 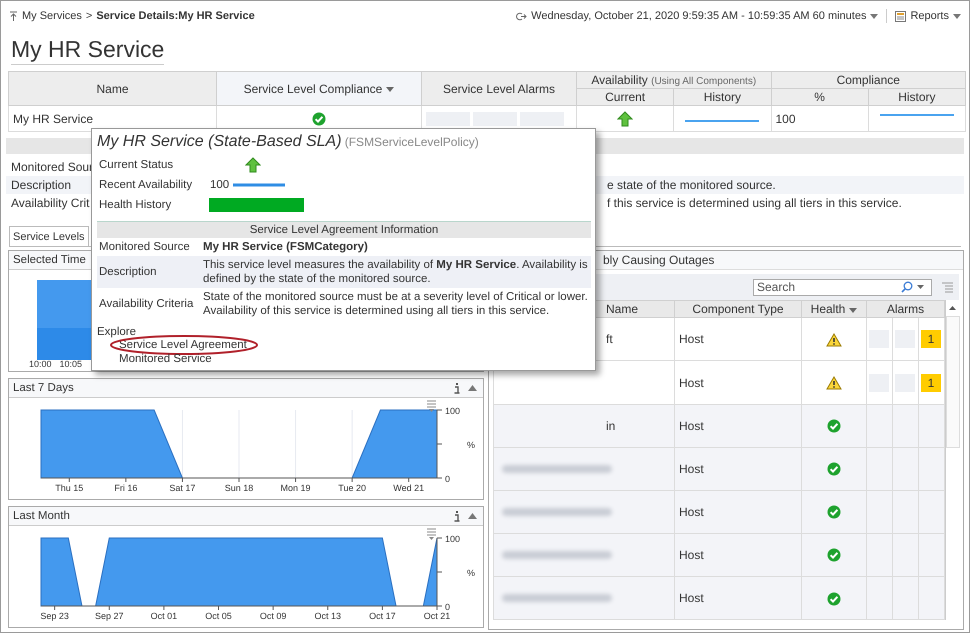 I want to click on column-group-header: Compliance, so click(x=868, y=80).